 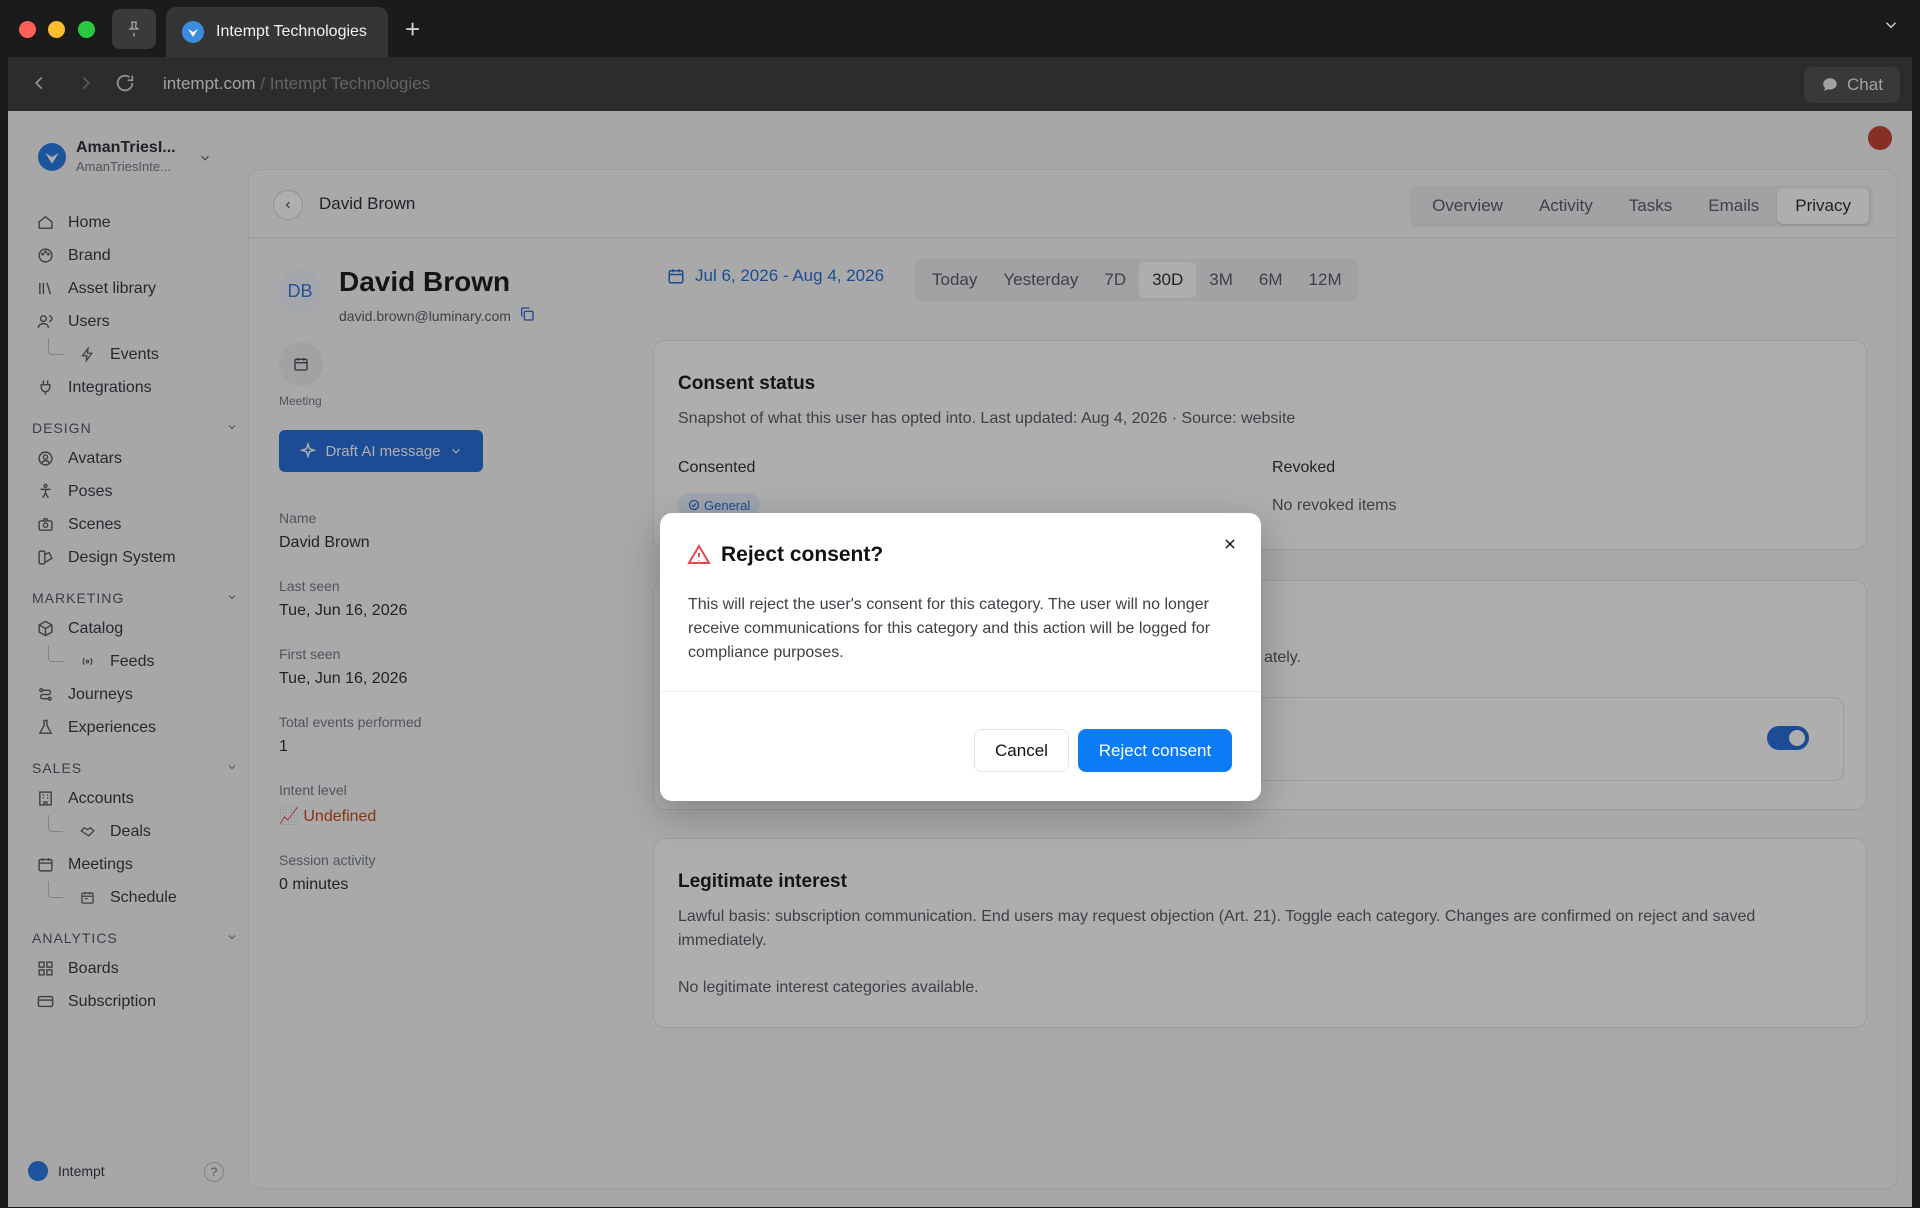 I want to click on new-tab-button: +, so click(x=412, y=29).